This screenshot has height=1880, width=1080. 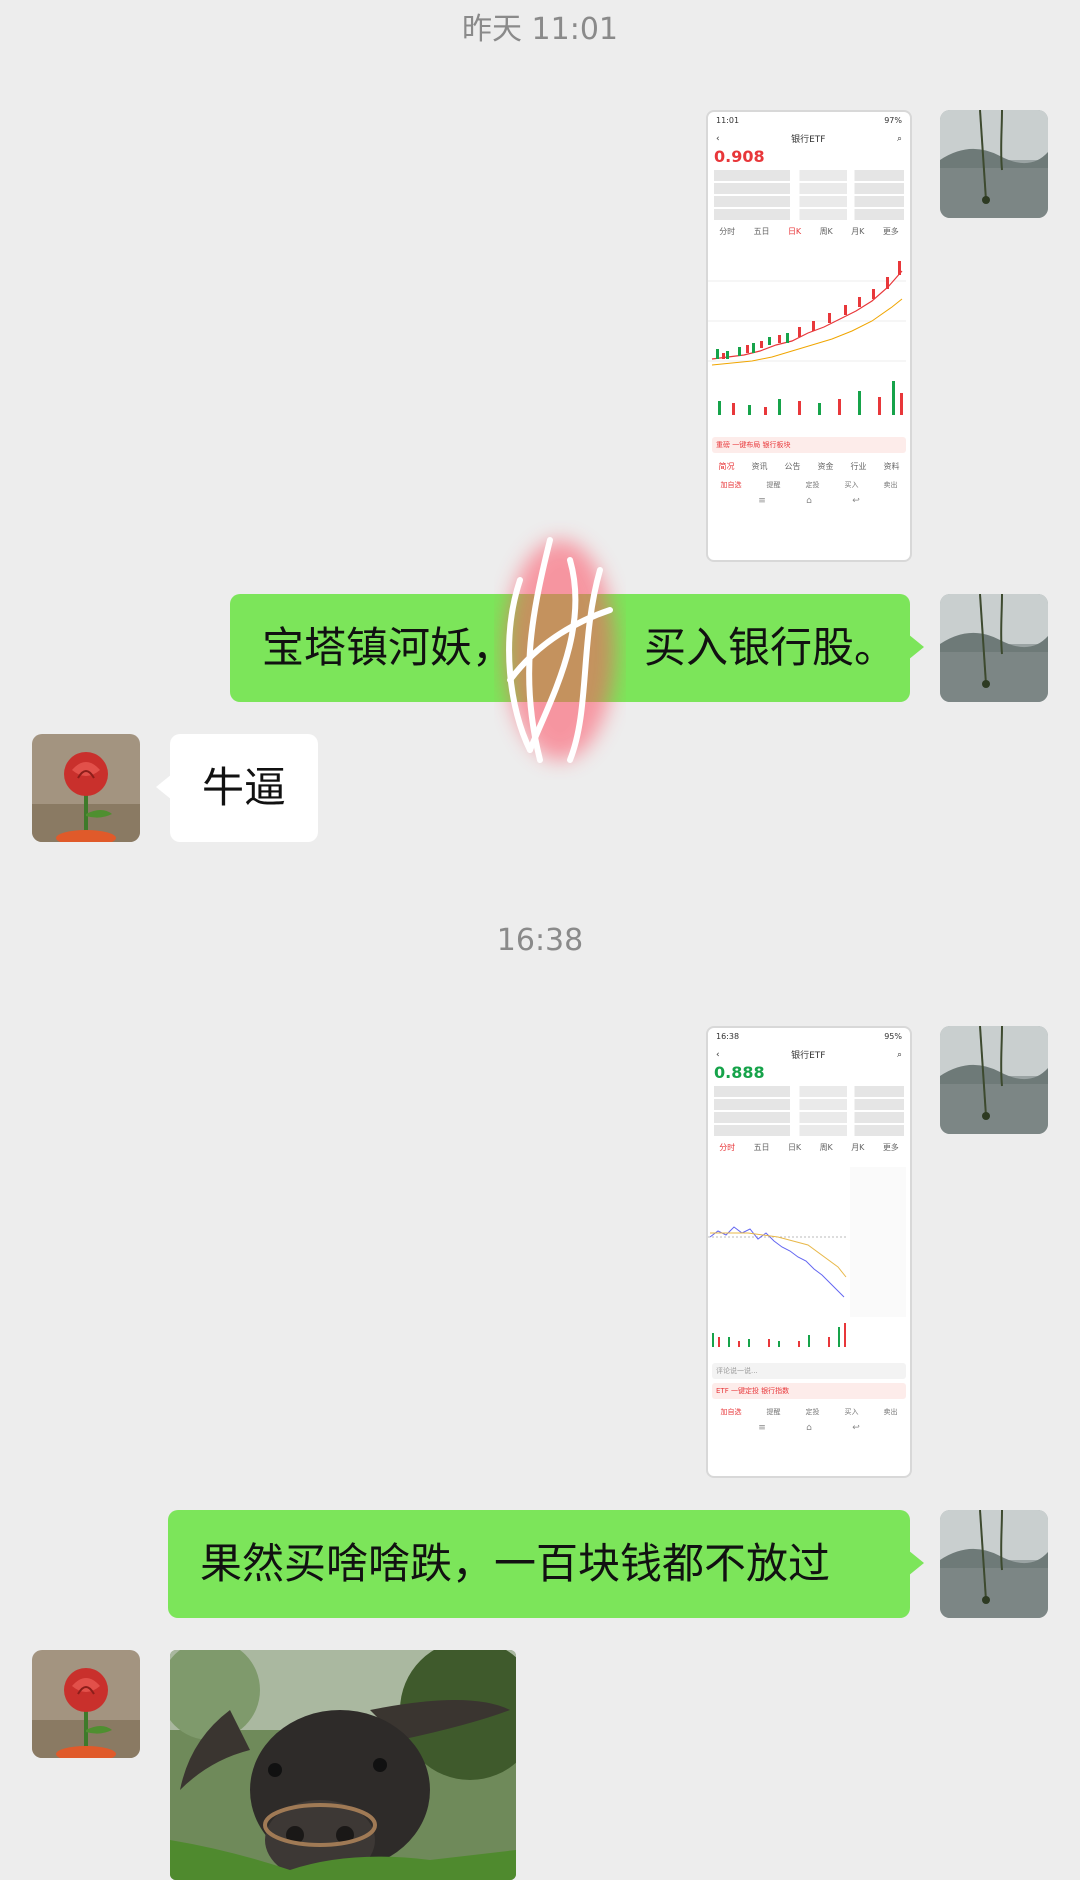 What do you see at coordinates (809, 1036) in the screenshot?
I see `status-bar: 16:38 95%` at bounding box center [809, 1036].